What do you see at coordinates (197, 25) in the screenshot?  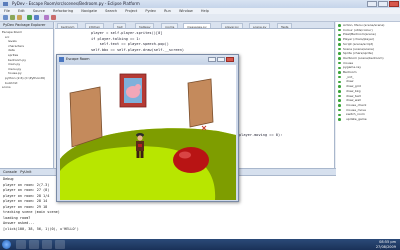 I see `editor-tab-active: messages.py` at bounding box center [197, 25].